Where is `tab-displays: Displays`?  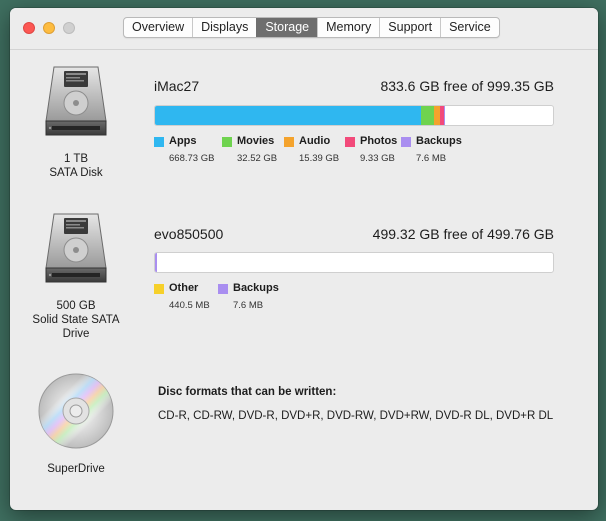
tab-displays: Displays is located at coordinates (224, 27).